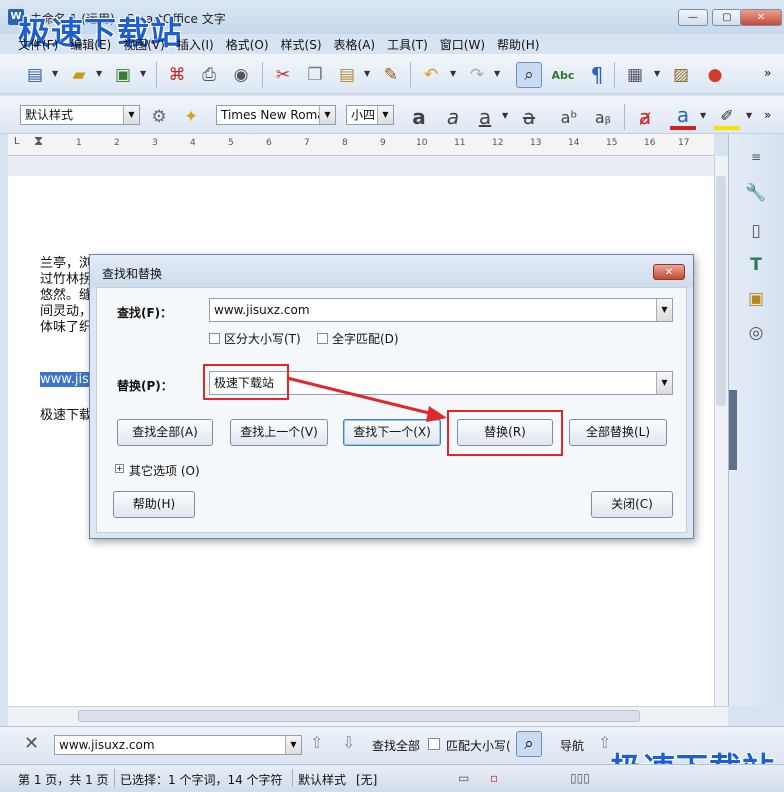  Describe the element at coordinates (572, 745) in the screenshot. I see `navigation-button: 导航` at that location.